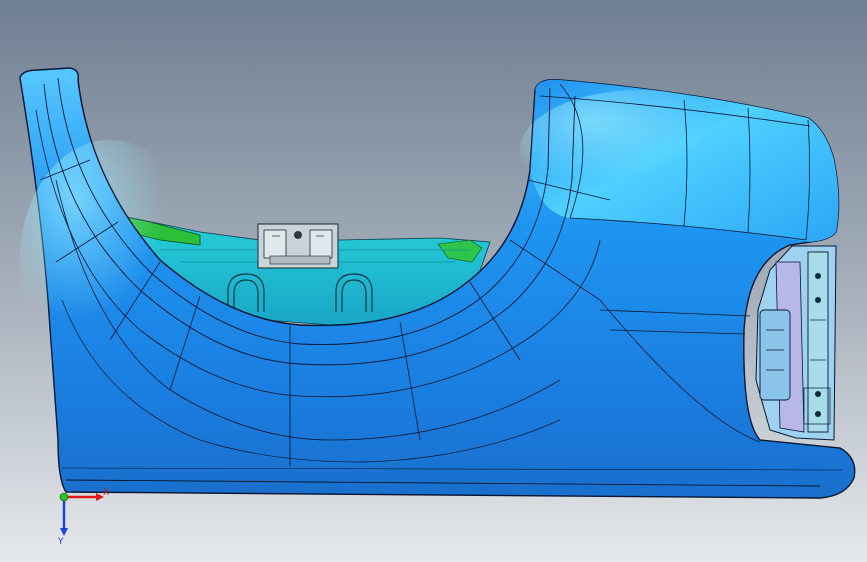  I want to click on x-axis-label: X, so click(106, 493).